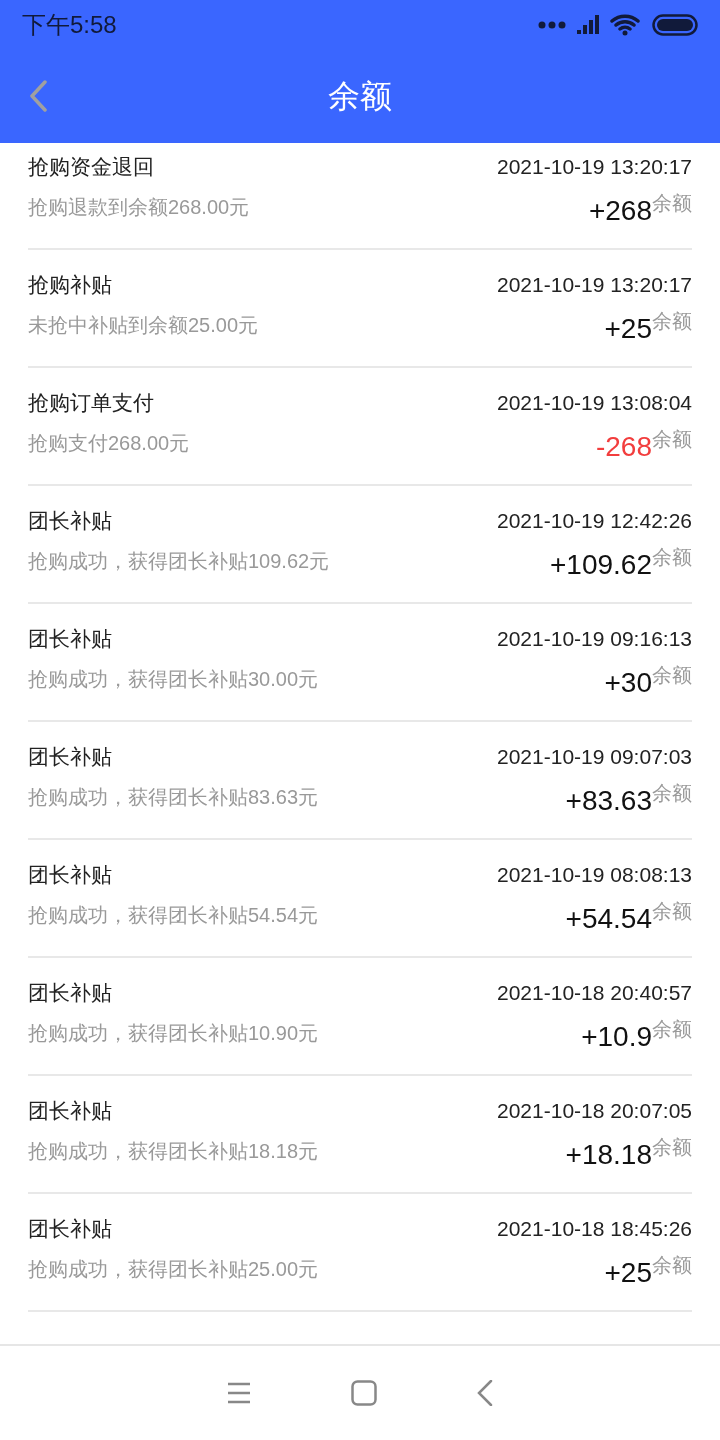 Image resolution: width=720 pixels, height=1440 pixels. I want to click on record-description: 抢购成功，获得团长补贴25.00元, so click(174, 1269).